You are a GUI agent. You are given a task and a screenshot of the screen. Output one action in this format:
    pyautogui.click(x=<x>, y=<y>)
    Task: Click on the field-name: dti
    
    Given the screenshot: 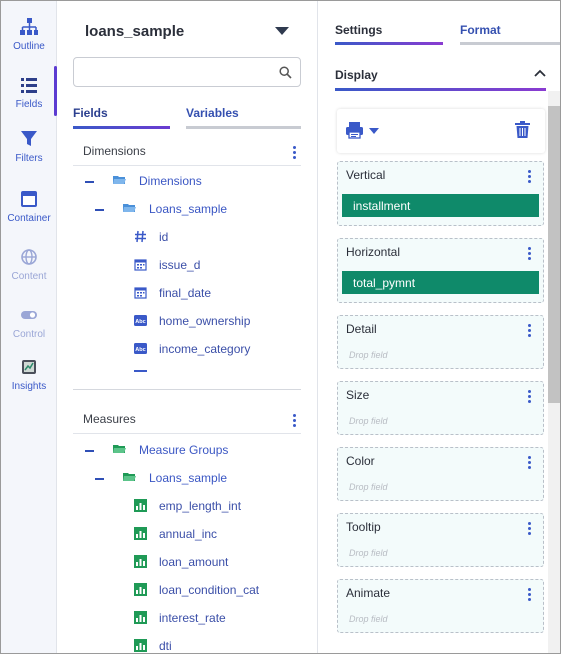 What is the action you would take?
    pyautogui.click(x=165, y=646)
    